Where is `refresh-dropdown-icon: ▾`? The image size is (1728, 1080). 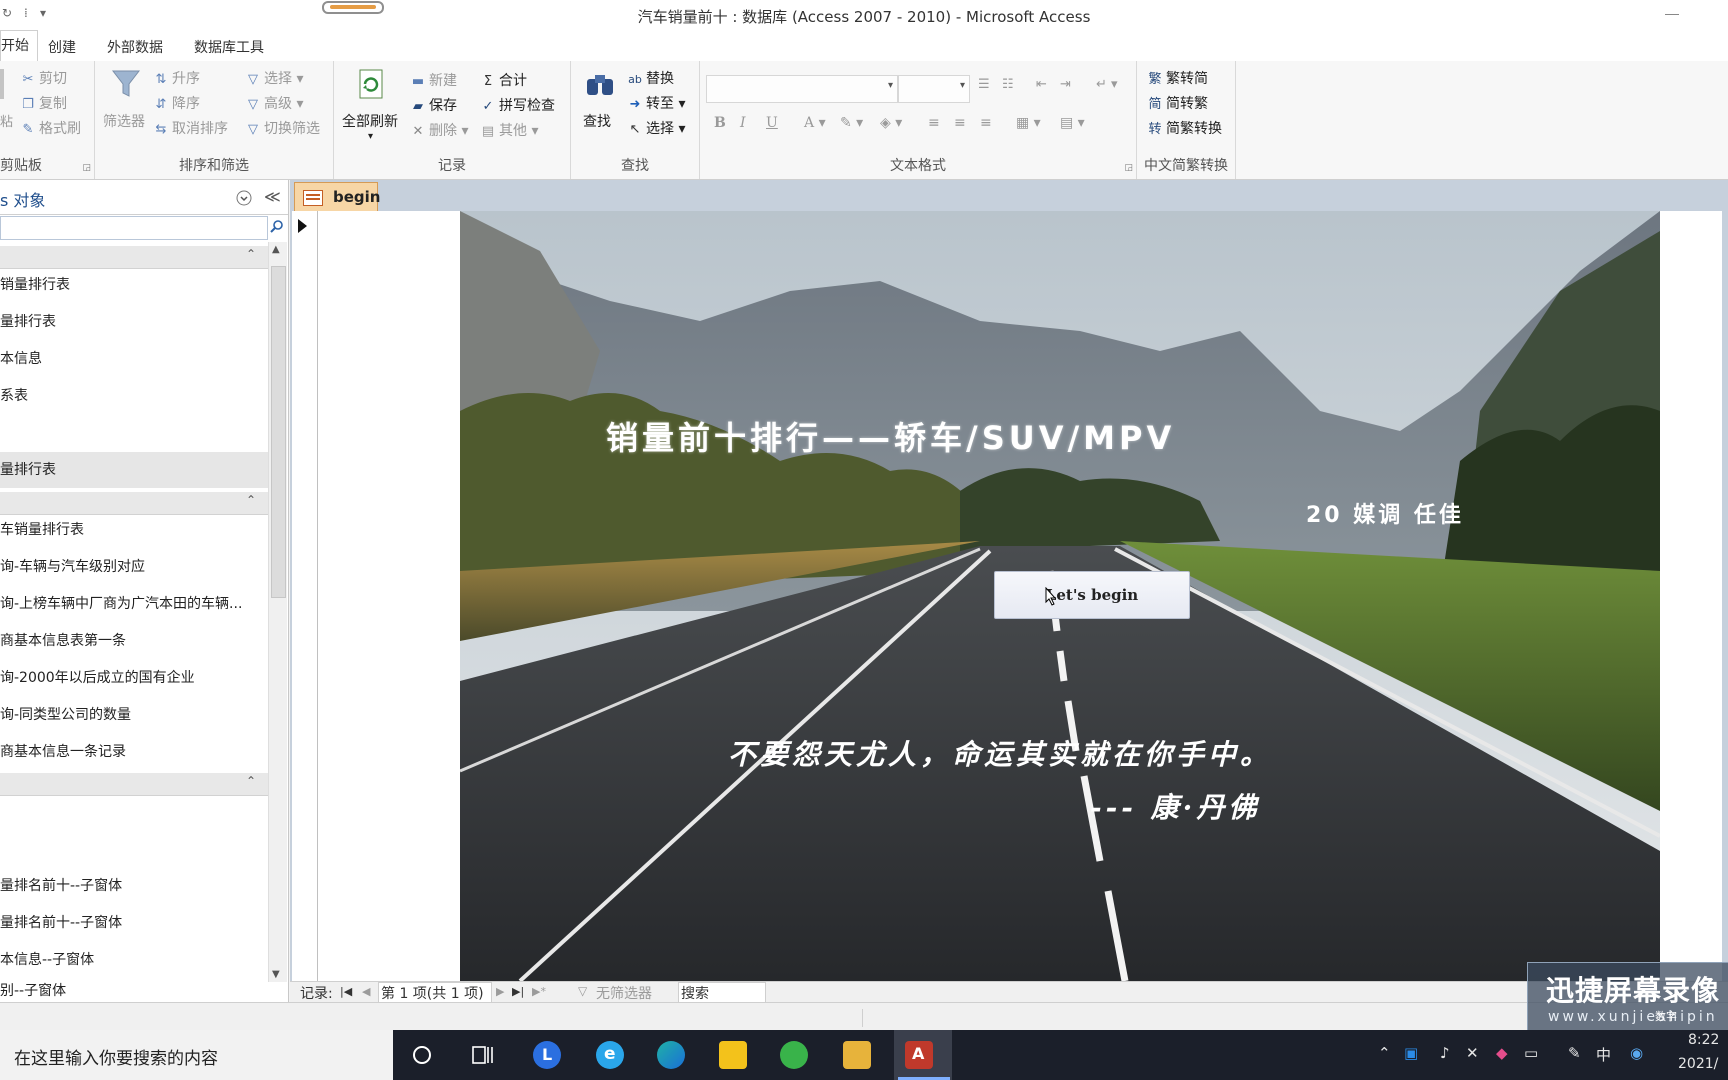 refresh-dropdown-icon: ▾ is located at coordinates (370, 136).